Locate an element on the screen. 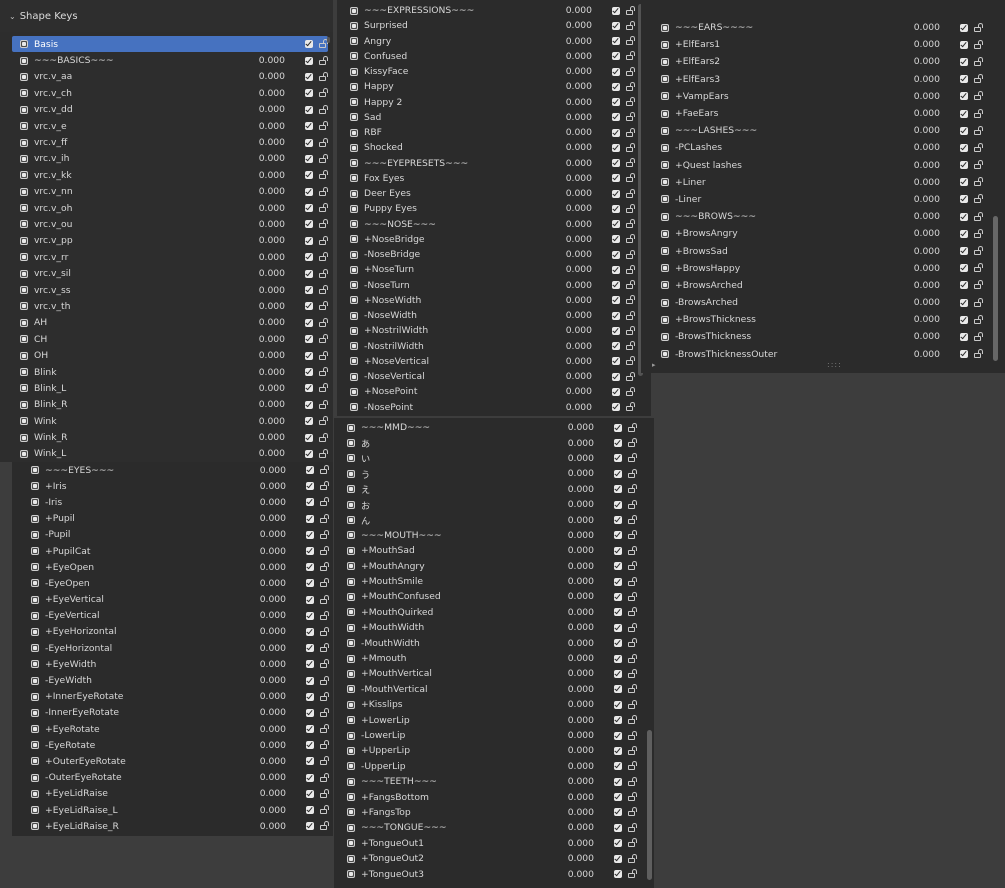 The height and width of the screenshot is (888, 1005). shape-key-name: Blink_L is located at coordinates (135, 388).